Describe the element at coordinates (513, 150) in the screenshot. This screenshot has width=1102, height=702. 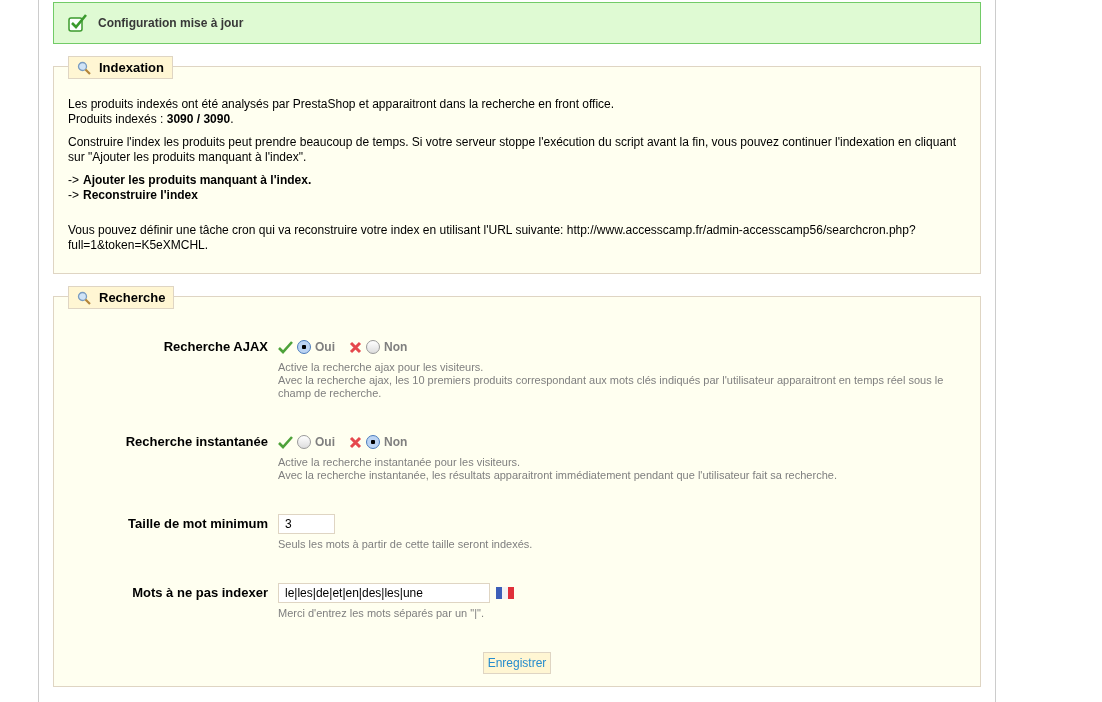
I see `explanation-text: Construire l'index les produits peut prendre beaucoup de temps. Si votre serveur stoppe l'exécution du script avant la fin, vous pouvez continuer l'indexation en cliquant sur "Ajouter les produits manquant à l'index".` at that location.